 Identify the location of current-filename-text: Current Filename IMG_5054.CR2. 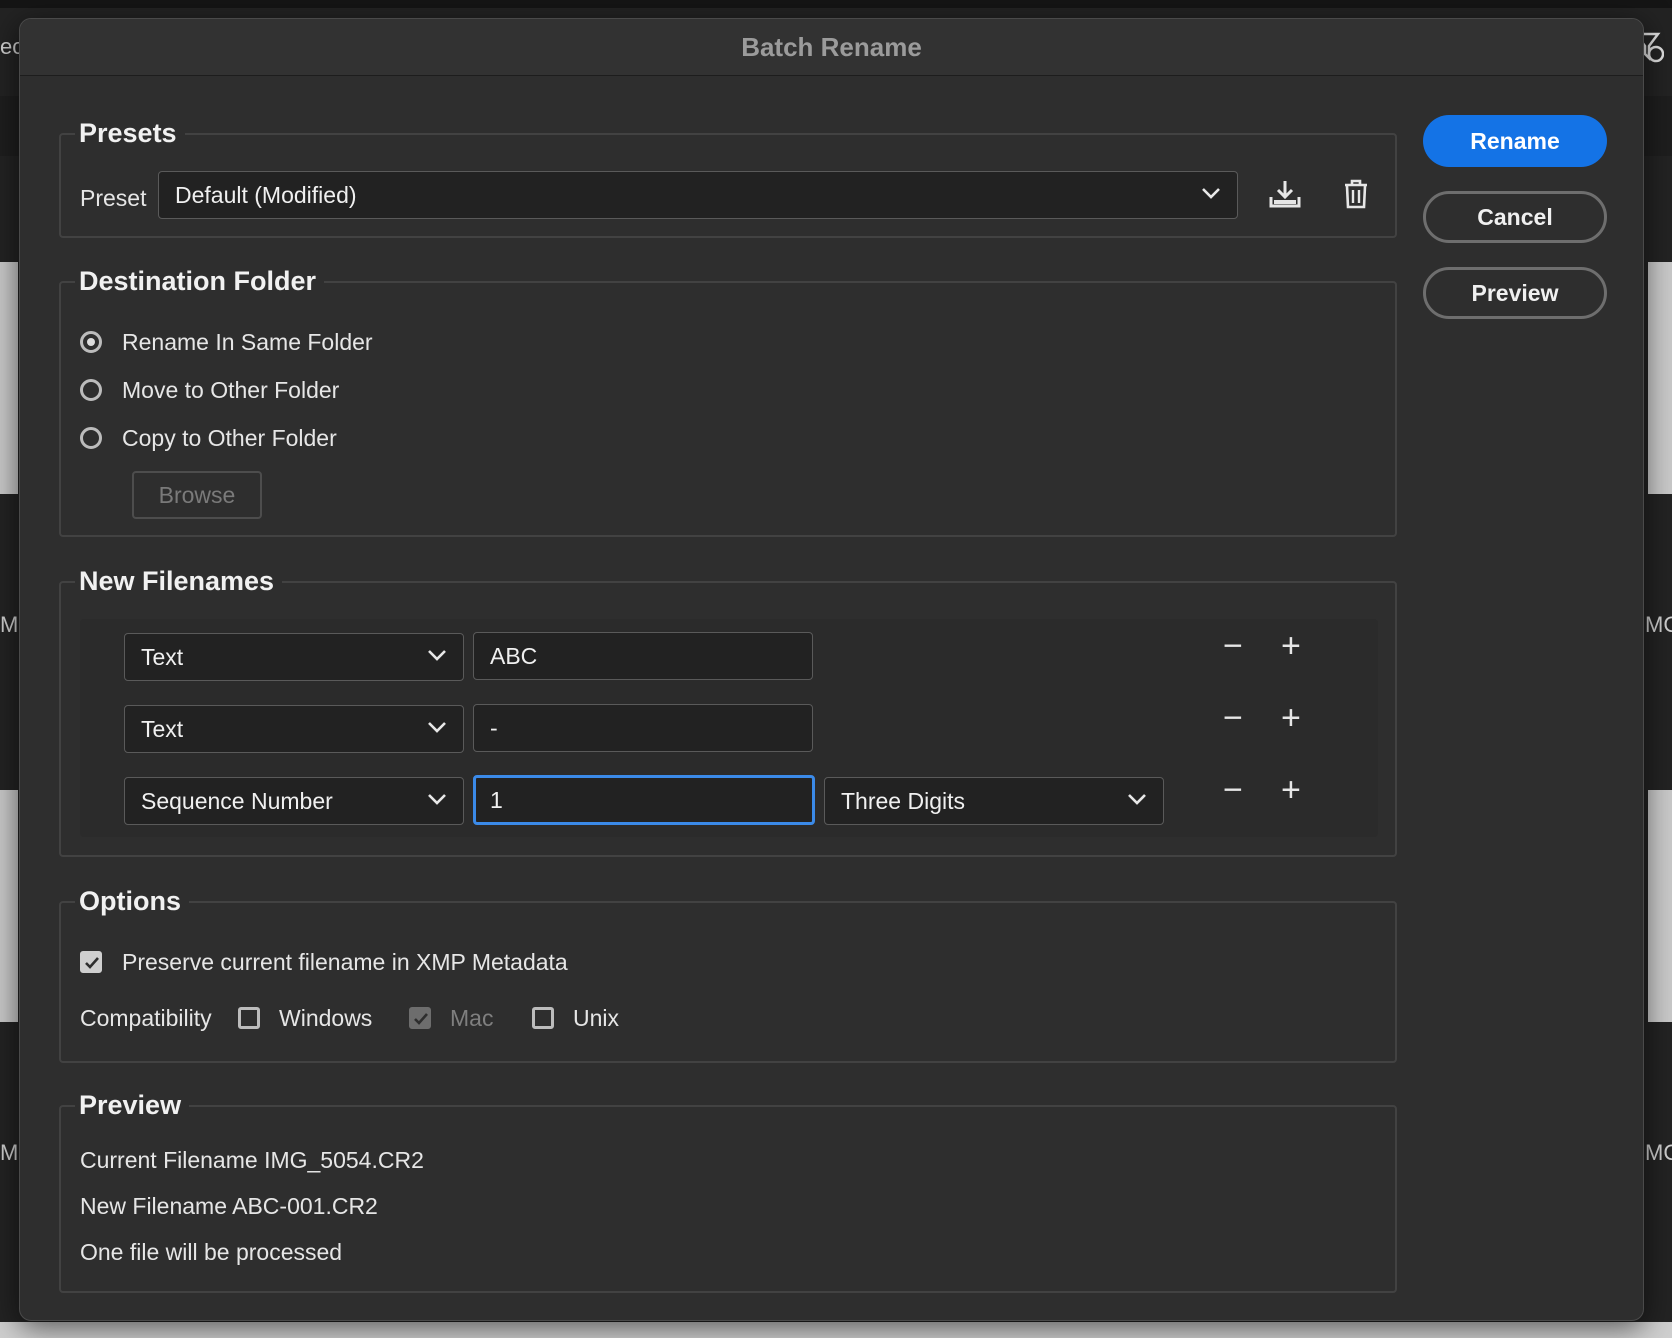
(252, 1160).